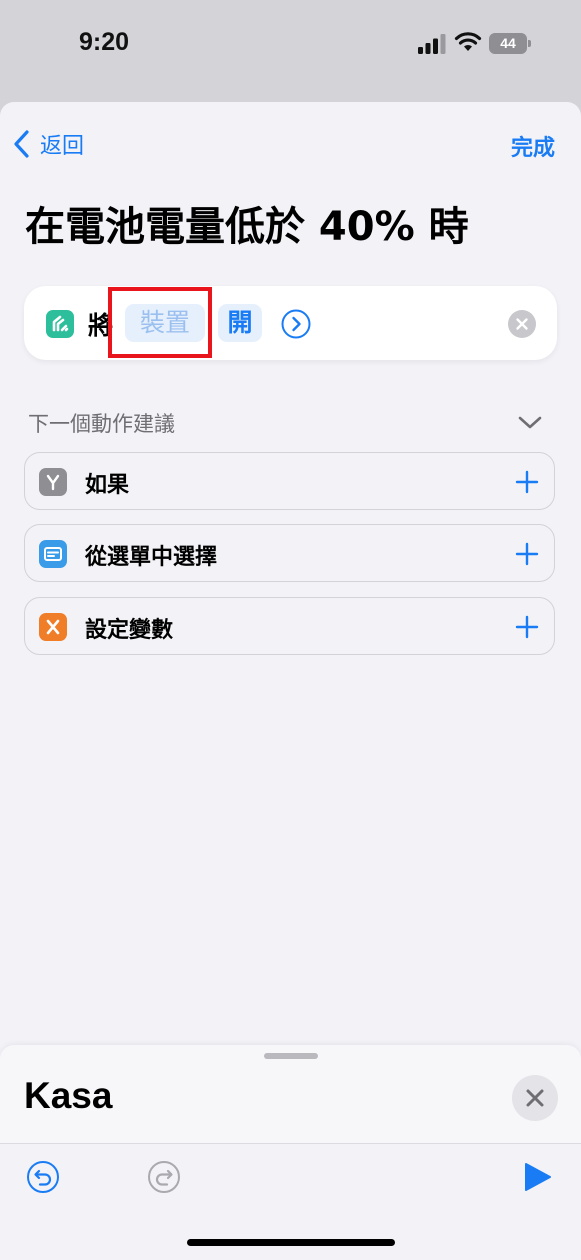 This screenshot has width=581, height=1260. I want to click on panel-grabber, so click(291, 1056).